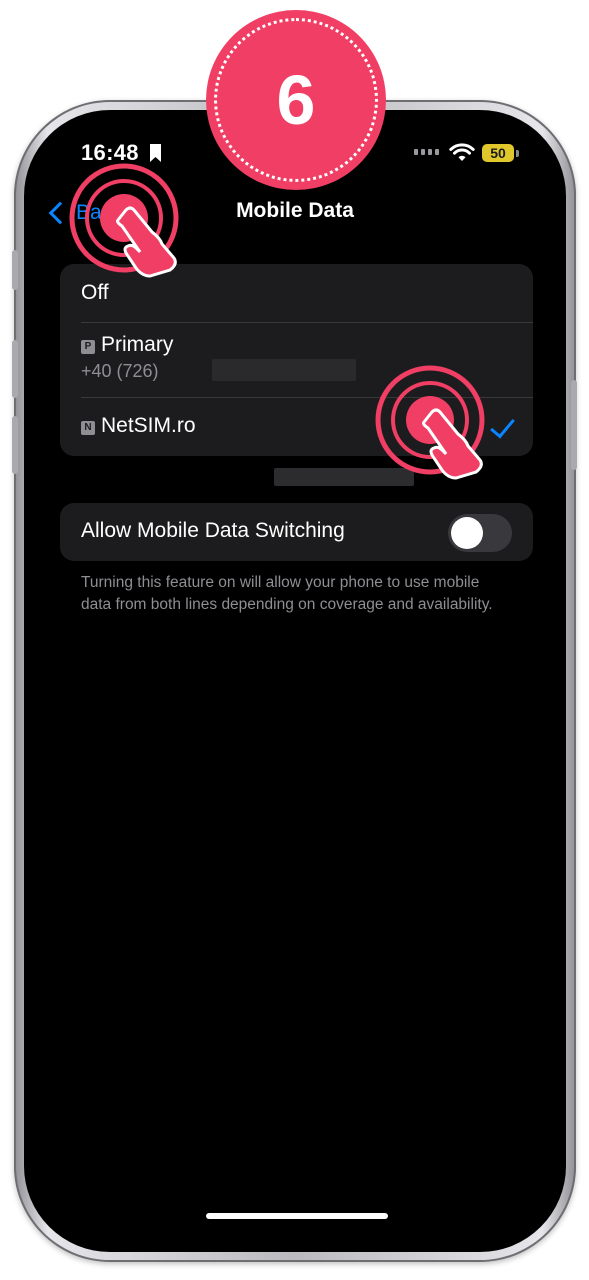  Describe the element at coordinates (95, 292) in the screenshot. I see `option-off-label: Off` at that location.